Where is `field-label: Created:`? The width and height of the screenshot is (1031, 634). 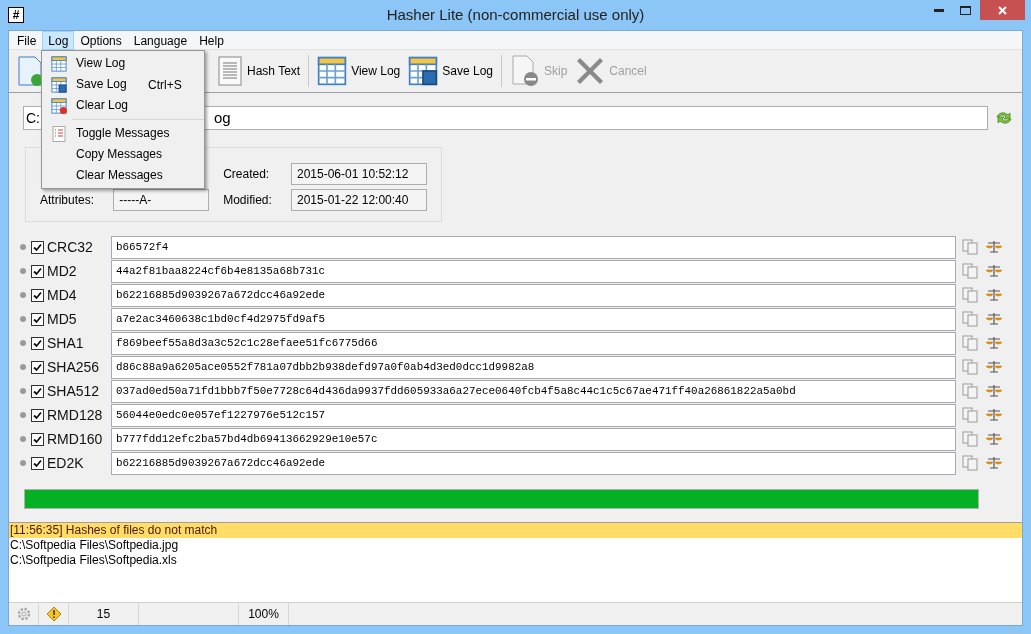
field-label: Created: is located at coordinates (247, 174).